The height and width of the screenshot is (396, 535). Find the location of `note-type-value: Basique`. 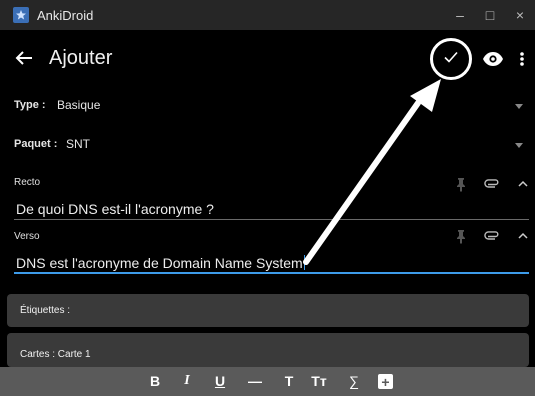

note-type-value: Basique is located at coordinates (79, 105).